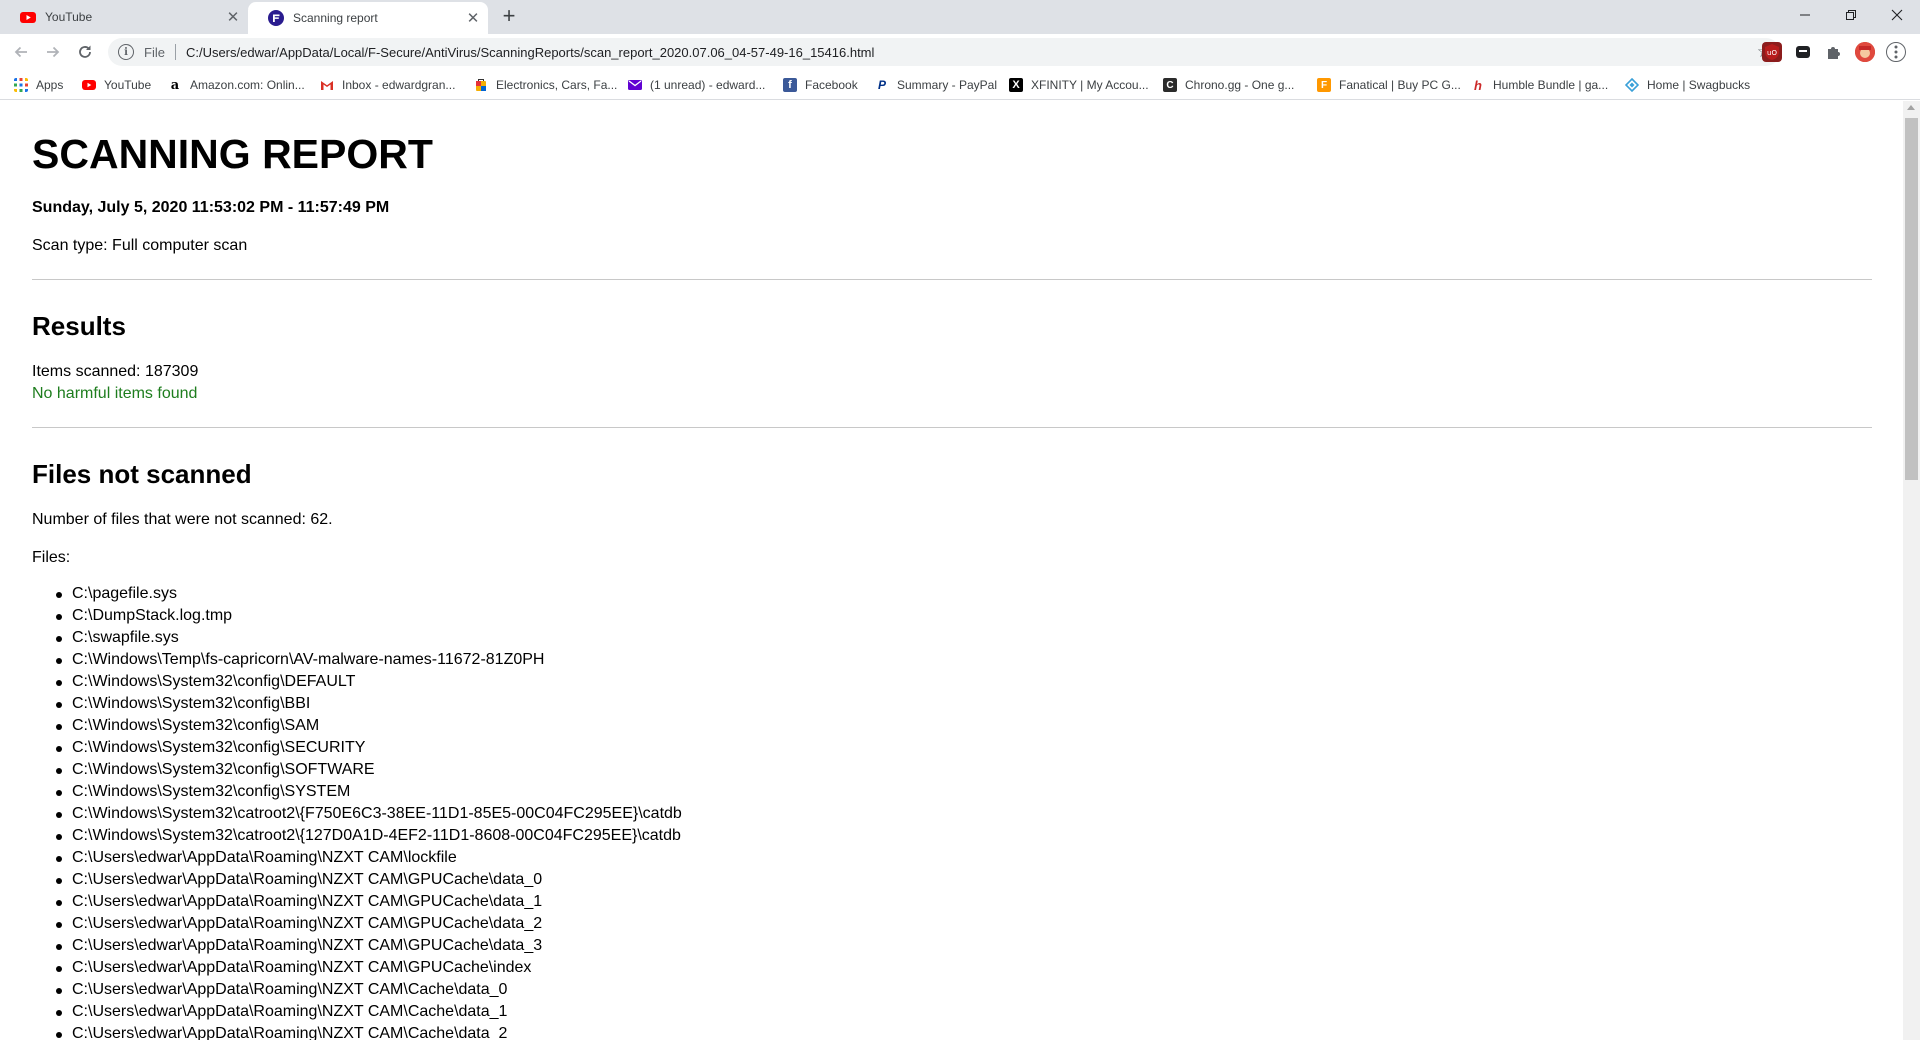 Image resolution: width=1920 pixels, height=1040 pixels. I want to click on f-secure-icon, so click(276, 18).